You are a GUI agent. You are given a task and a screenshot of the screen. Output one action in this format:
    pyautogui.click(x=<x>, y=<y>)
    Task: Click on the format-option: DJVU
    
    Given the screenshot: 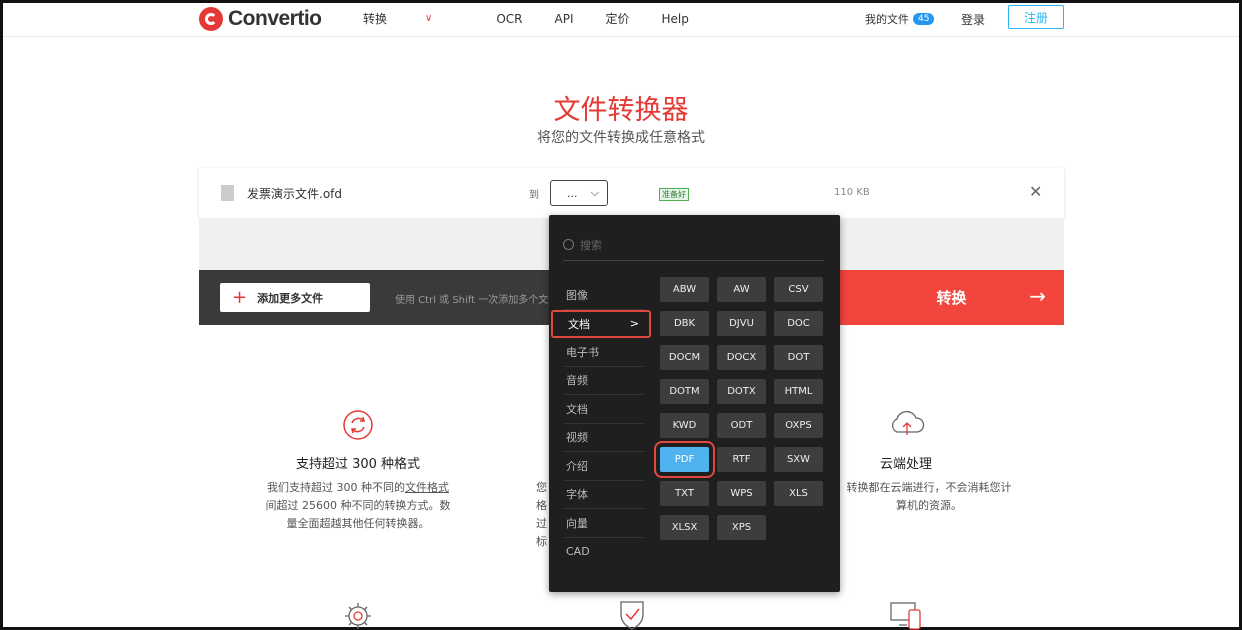 What is the action you would take?
    pyautogui.click(x=741, y=323)
    